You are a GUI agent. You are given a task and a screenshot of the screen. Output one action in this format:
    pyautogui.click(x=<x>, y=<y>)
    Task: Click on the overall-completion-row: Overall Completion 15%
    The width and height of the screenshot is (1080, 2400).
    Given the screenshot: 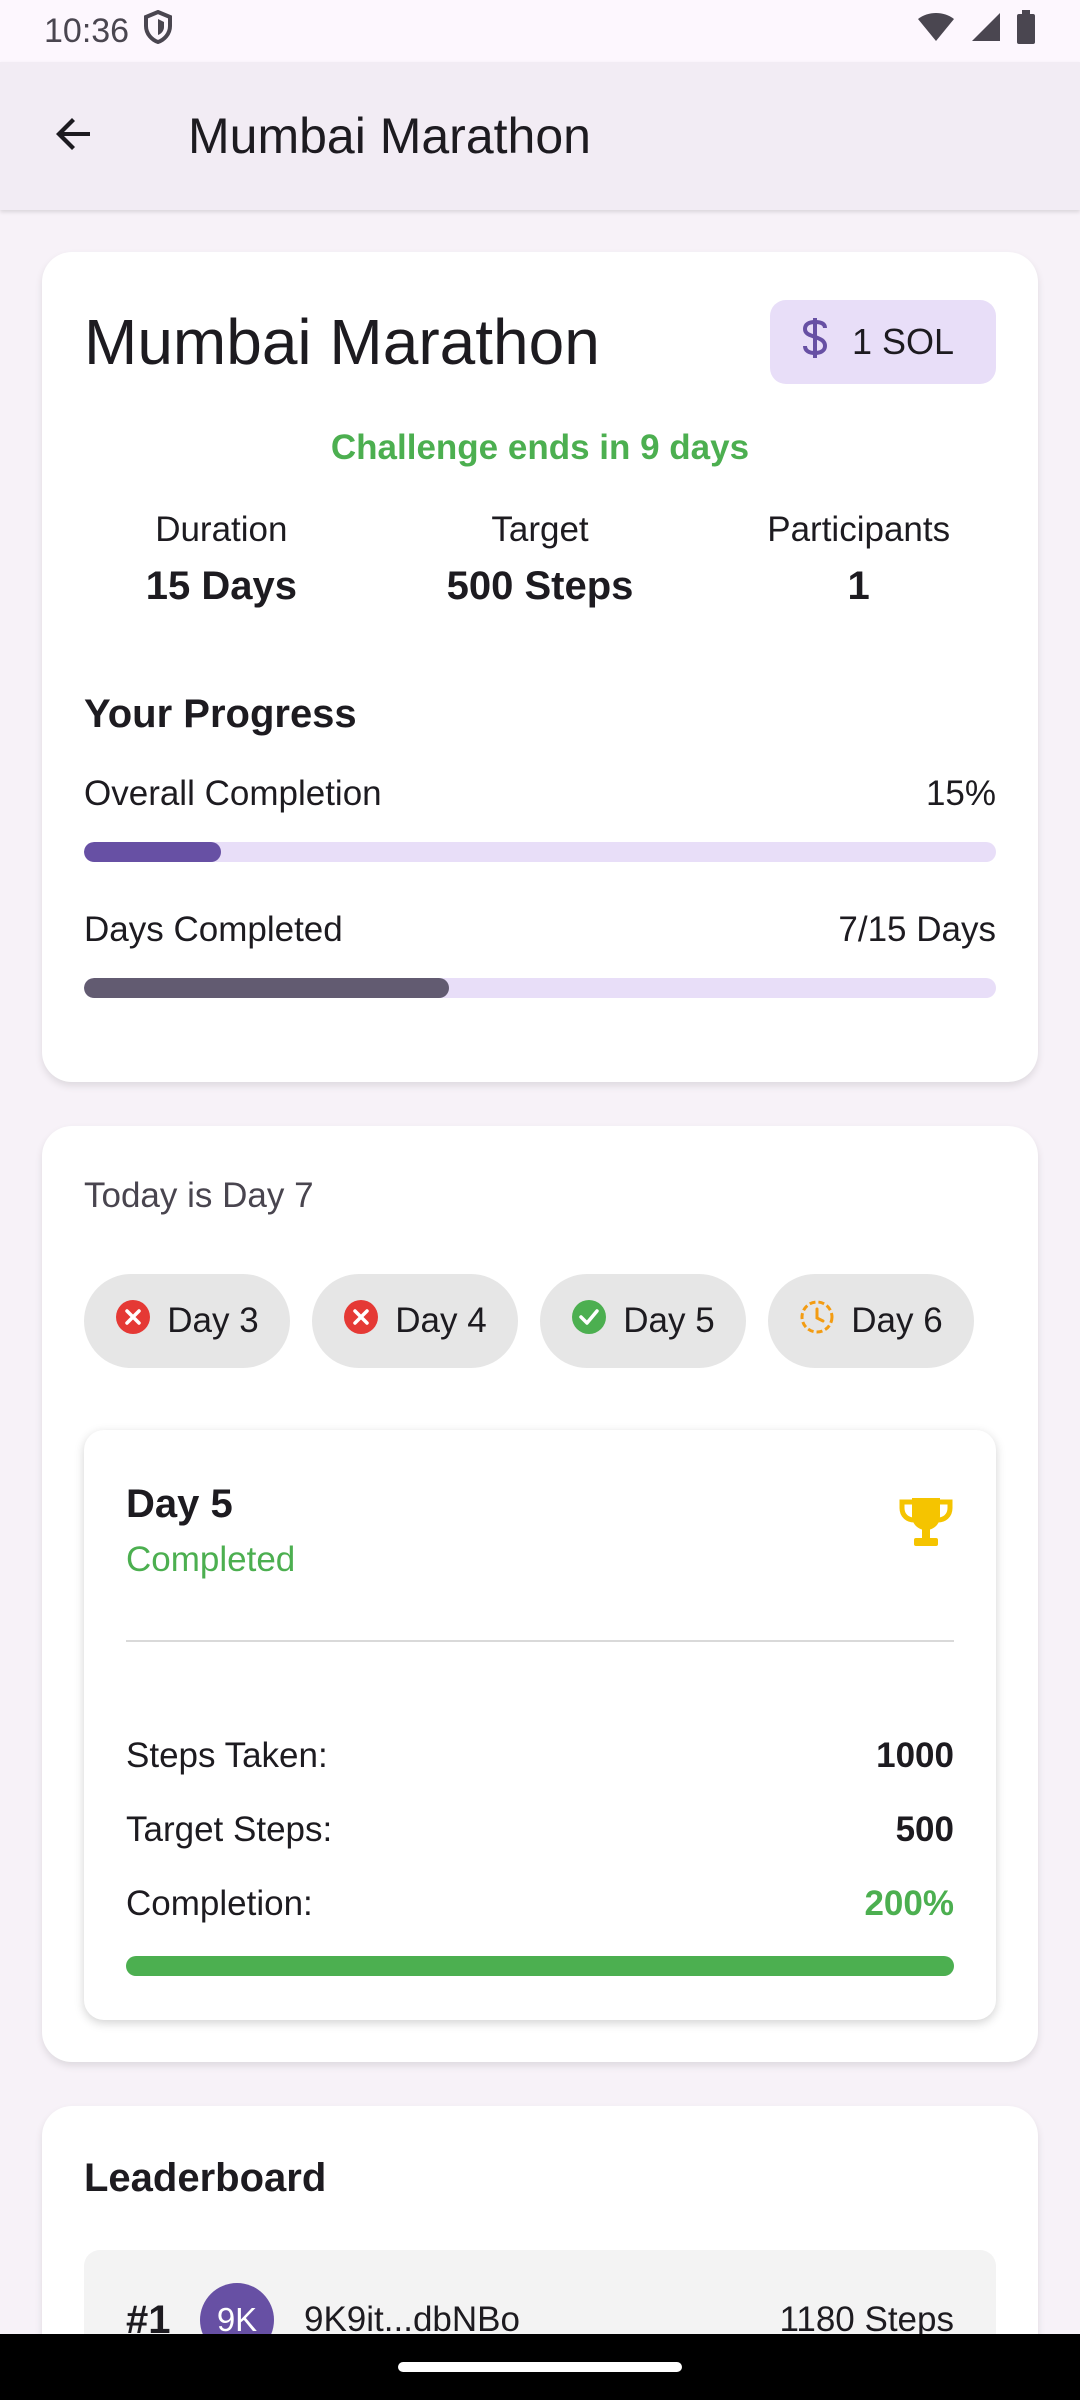 What is the action you would take?
    pyautogui.click(x=540, y=794)
    